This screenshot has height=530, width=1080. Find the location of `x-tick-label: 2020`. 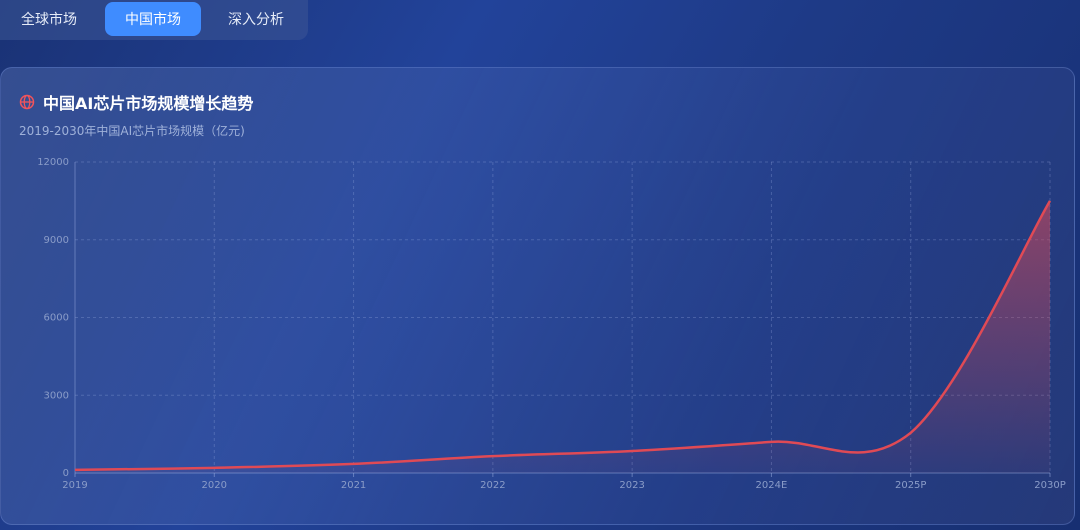

x-tick-label: 2020 is located at coordinates (214, 485).